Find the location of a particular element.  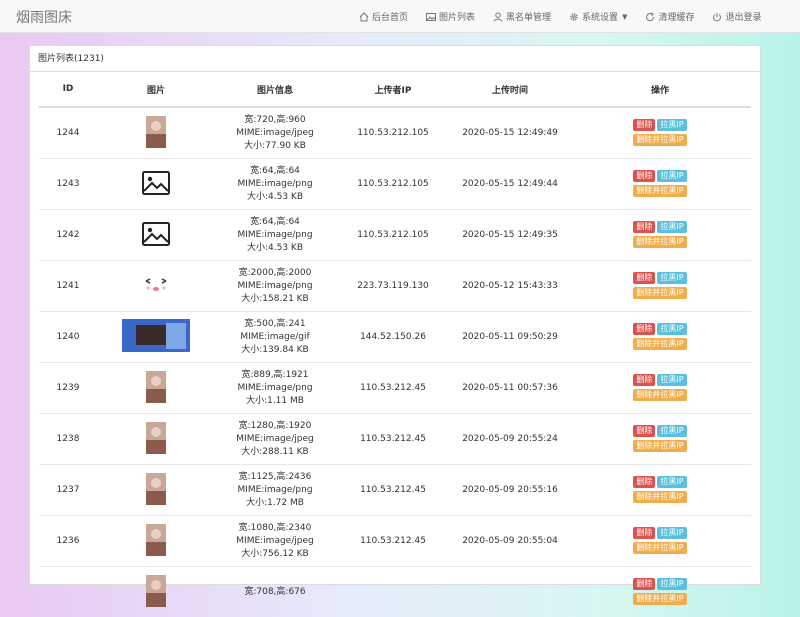

row-id is located at coordinates (68, 592).